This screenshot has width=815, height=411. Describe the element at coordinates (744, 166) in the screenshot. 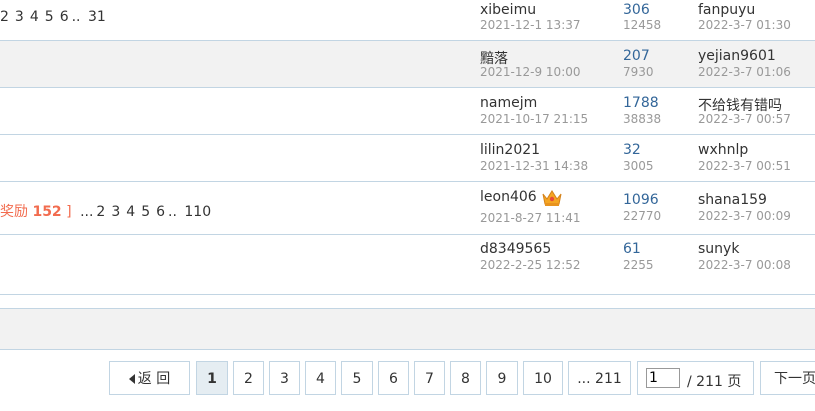

I see `last-post-date: 2022-3-7 00:51` at that location.